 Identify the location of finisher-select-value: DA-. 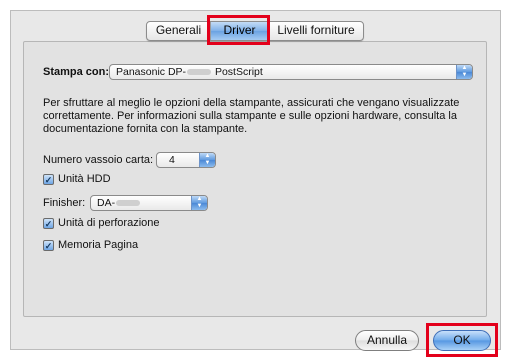
(119, 203).